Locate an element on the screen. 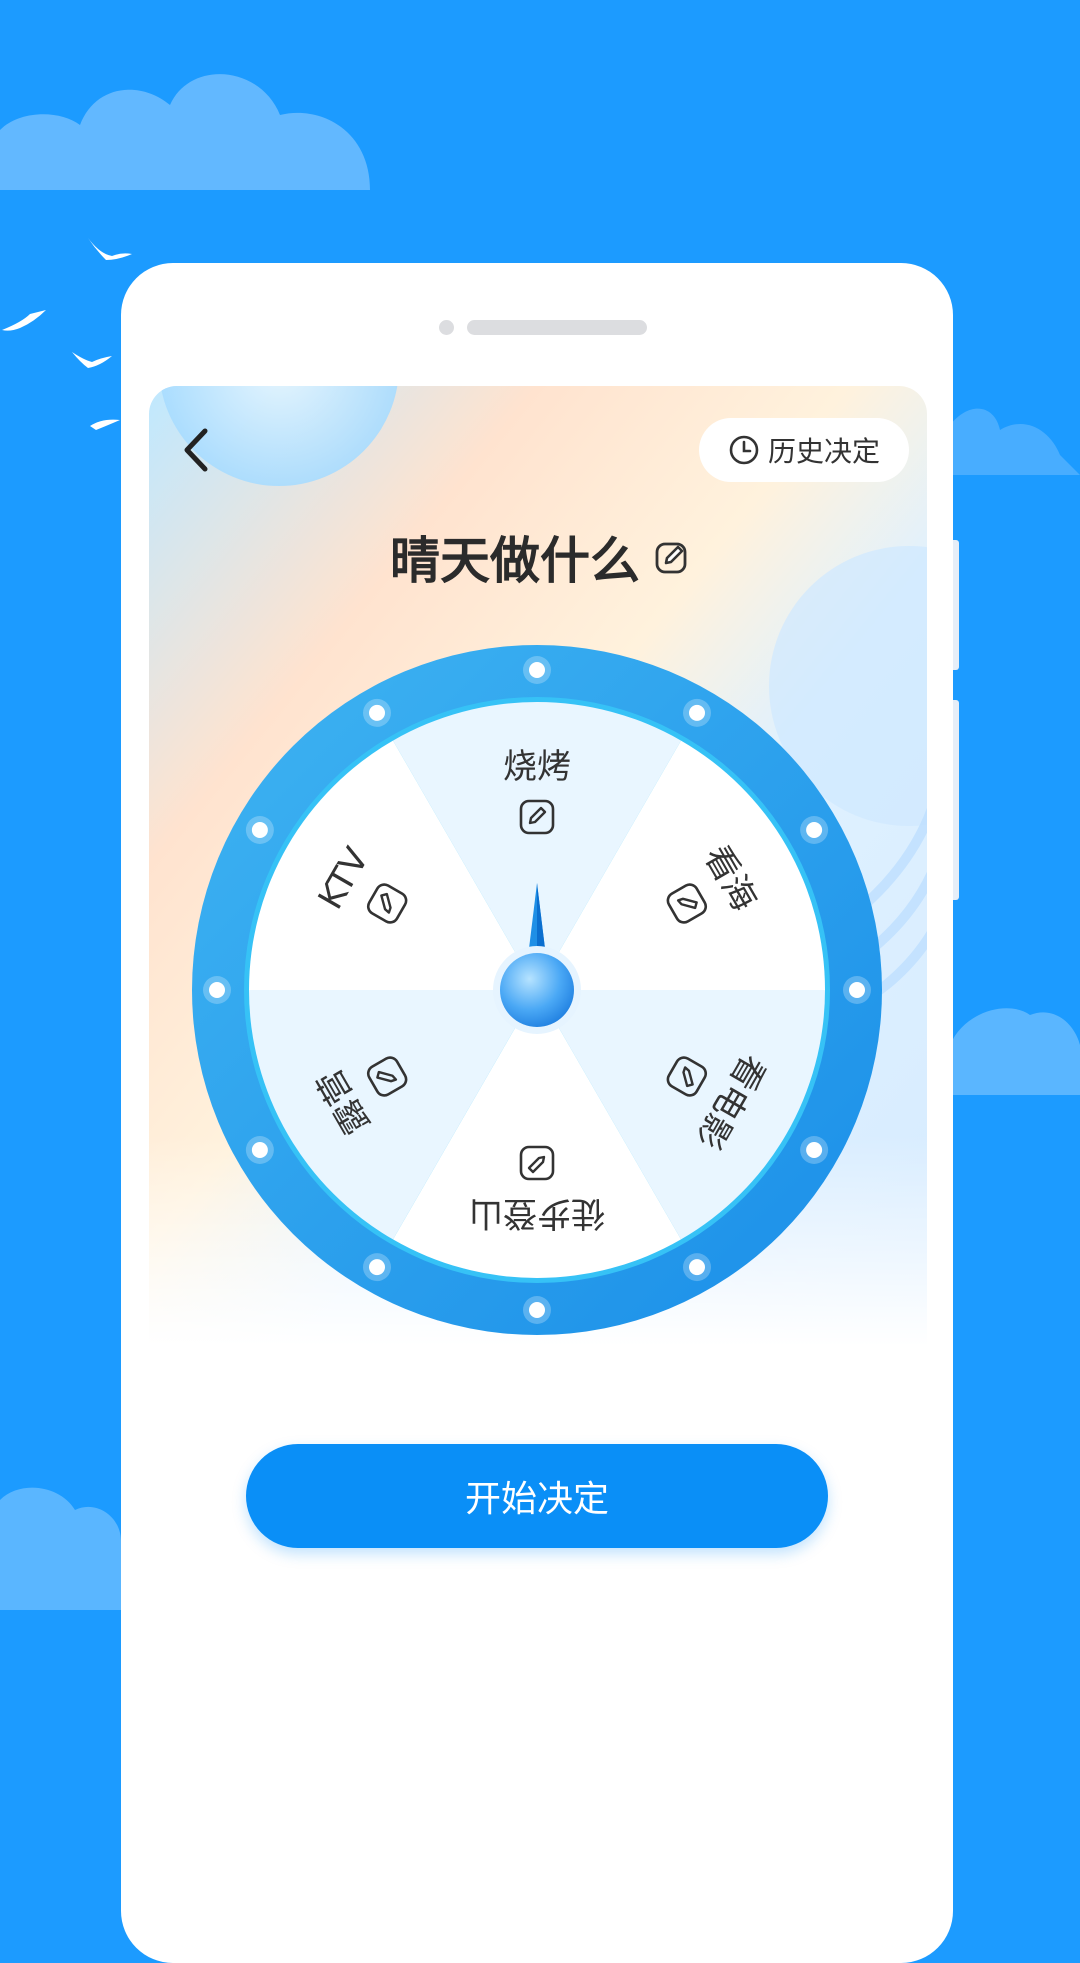 The width and height of the screenshot is (1080, 1963). wheel-hub is located at coordinates (537, 990).